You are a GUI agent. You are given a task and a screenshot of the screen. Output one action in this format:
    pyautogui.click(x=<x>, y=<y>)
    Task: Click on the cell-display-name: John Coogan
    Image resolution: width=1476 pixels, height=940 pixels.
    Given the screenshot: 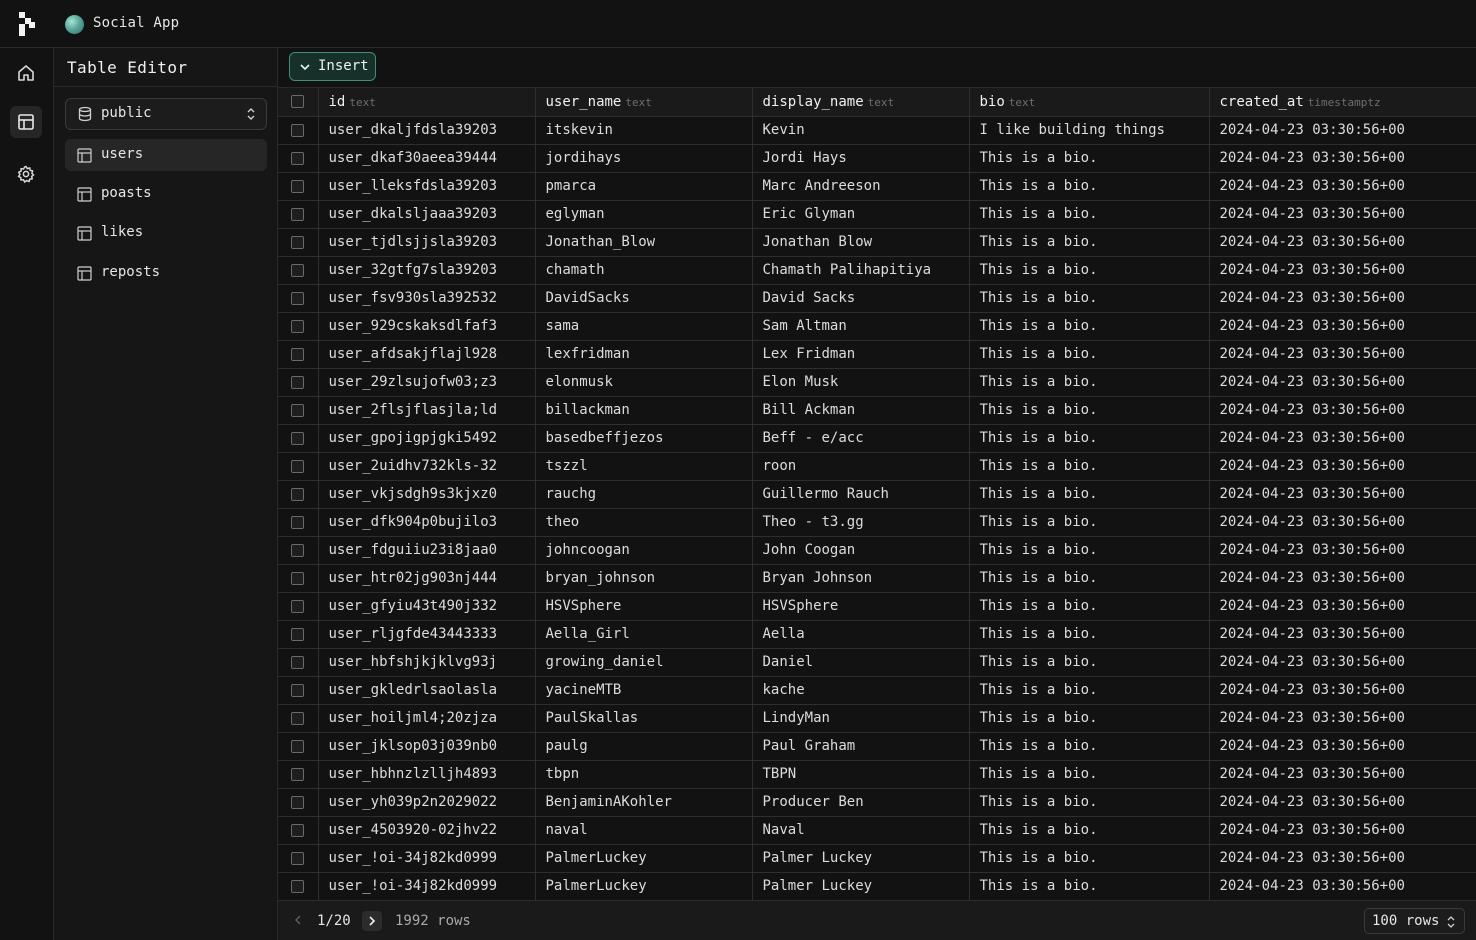 What is the action you would take?
    pyautogui.click(x=861, y=550)
    